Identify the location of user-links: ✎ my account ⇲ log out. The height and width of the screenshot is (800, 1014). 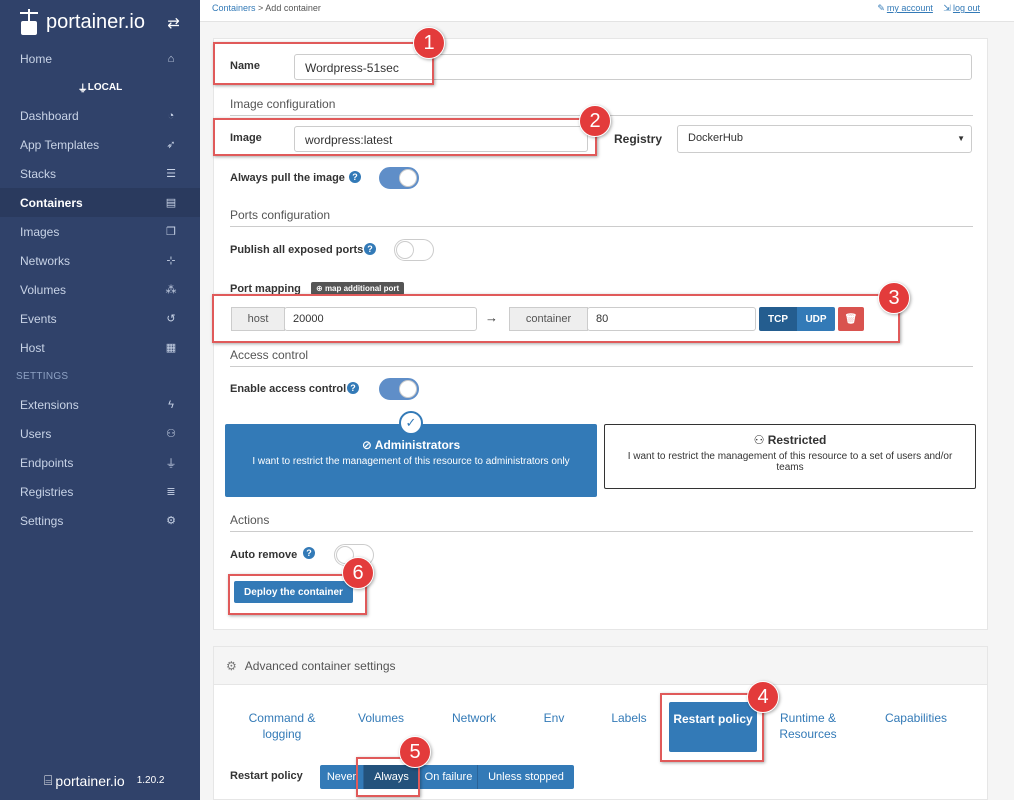
(928, 8).